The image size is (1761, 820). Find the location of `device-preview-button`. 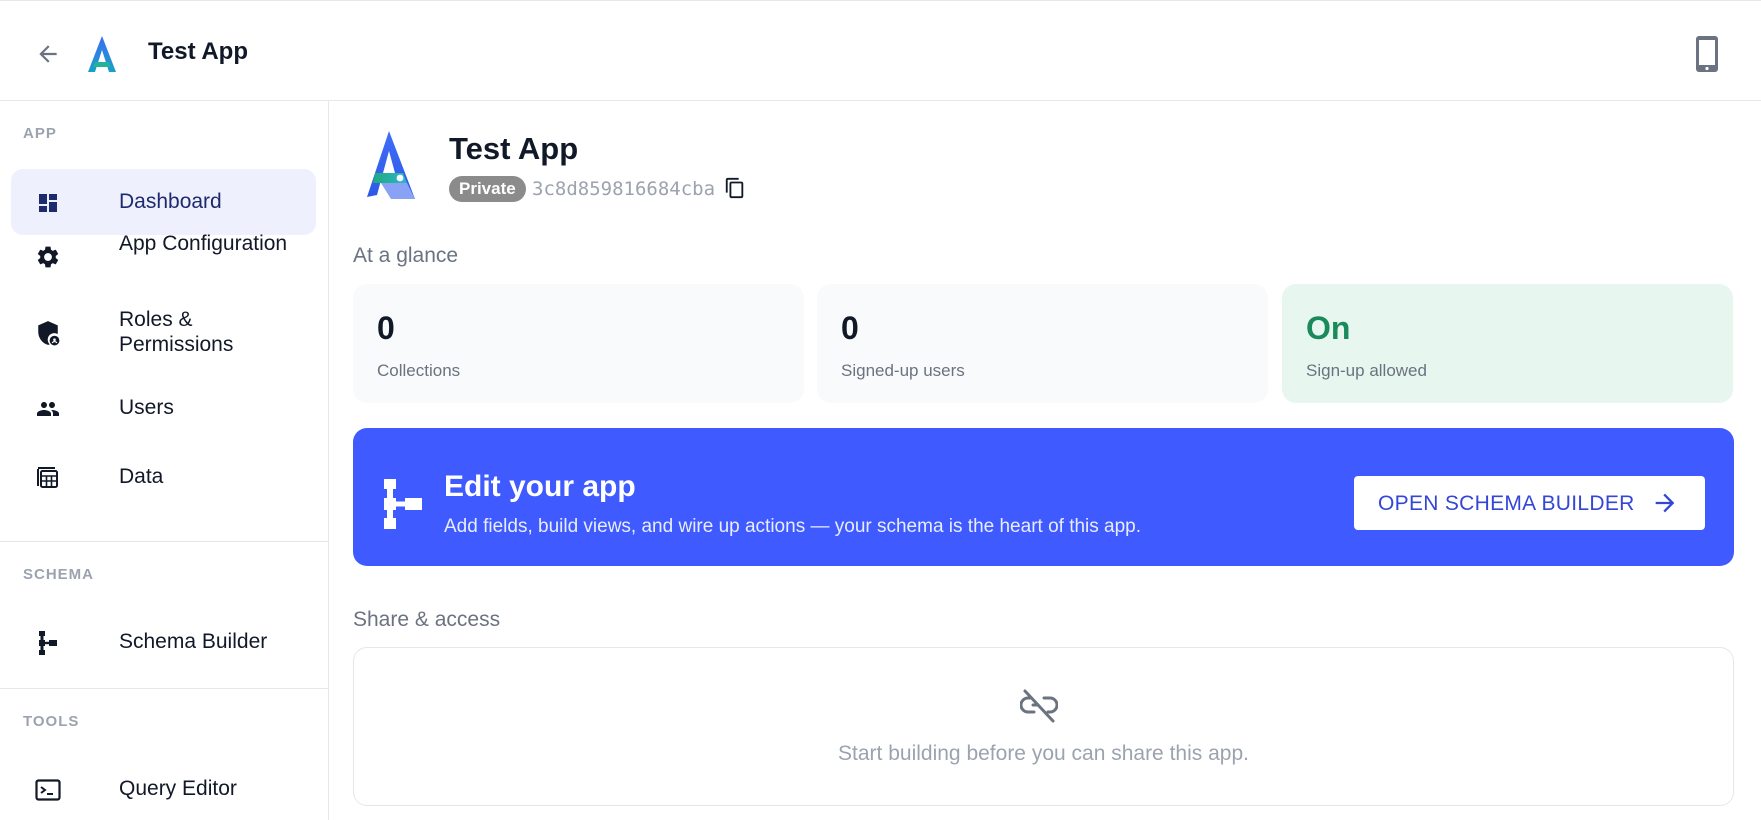

device-preview-button is located at coordinates (1707, 54).